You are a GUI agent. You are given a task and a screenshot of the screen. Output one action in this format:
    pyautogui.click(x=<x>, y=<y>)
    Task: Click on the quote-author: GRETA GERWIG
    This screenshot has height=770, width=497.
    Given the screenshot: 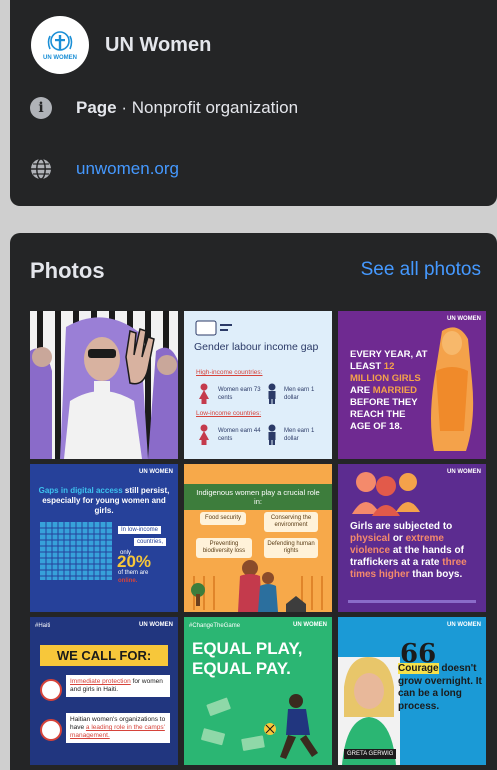 What is the action you would take?
    pyautogui.click(x=370, y=754)
    